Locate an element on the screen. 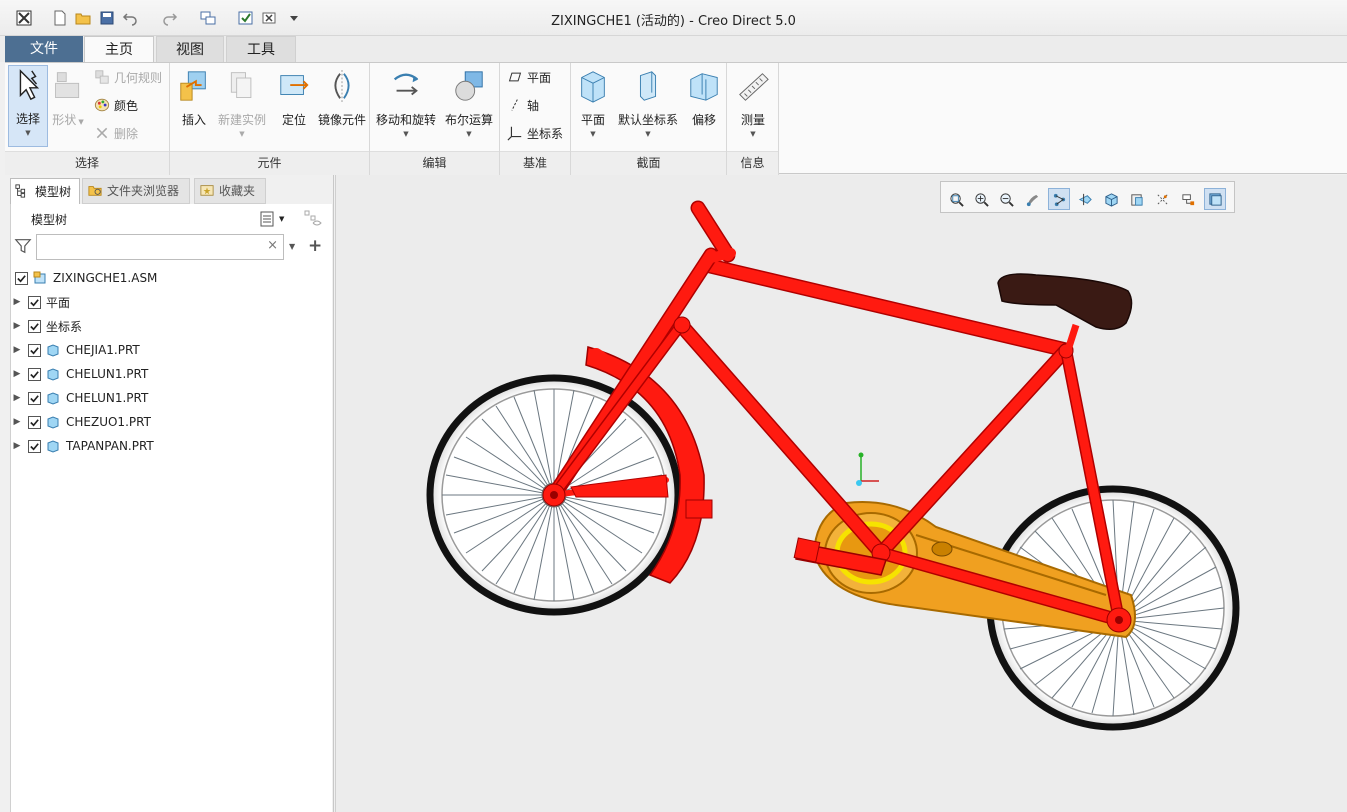 Image resolution: width=1347 pixels, height=812 pixels. shape-label: 形状 is located at coordinates (64, 120).